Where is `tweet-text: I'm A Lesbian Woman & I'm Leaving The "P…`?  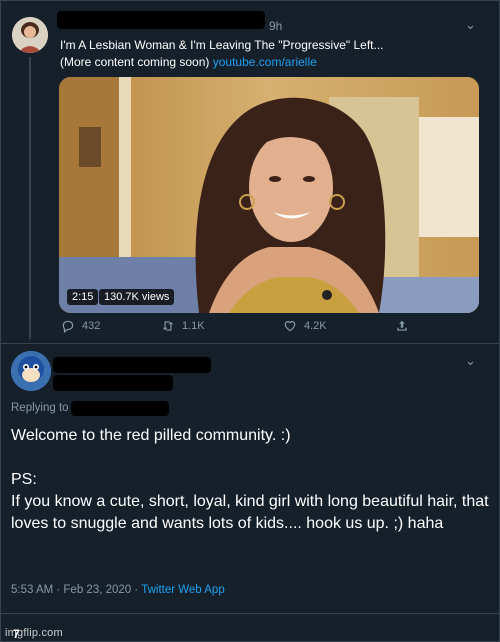 tweet-text: I'm A Lesbian Woman & I'm Leaving The "P… is located at coordinates (221, 54).